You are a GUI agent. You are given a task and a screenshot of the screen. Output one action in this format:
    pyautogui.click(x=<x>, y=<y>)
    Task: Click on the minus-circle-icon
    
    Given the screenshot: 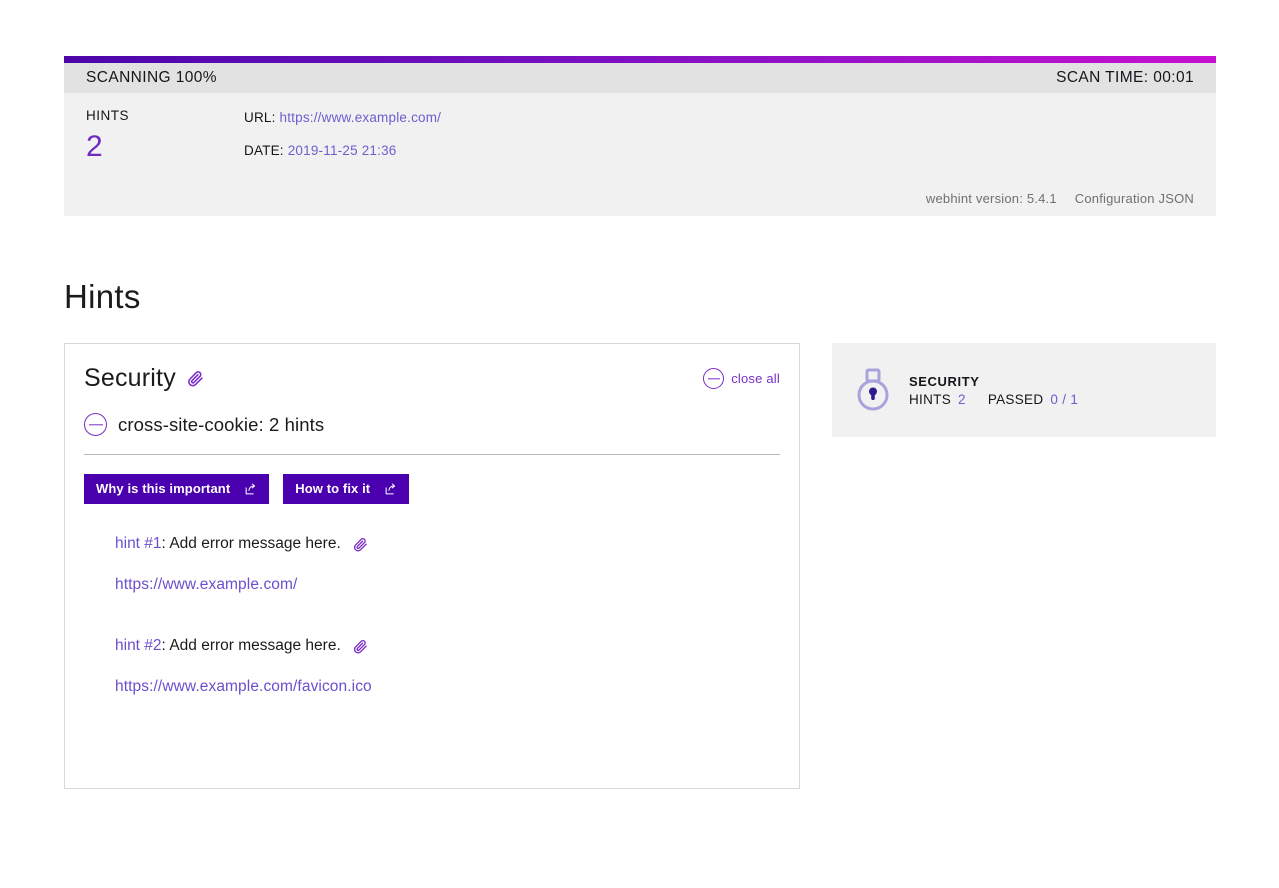 What is the action you would take?
    pyautogui.click(x=714, y=378)
    